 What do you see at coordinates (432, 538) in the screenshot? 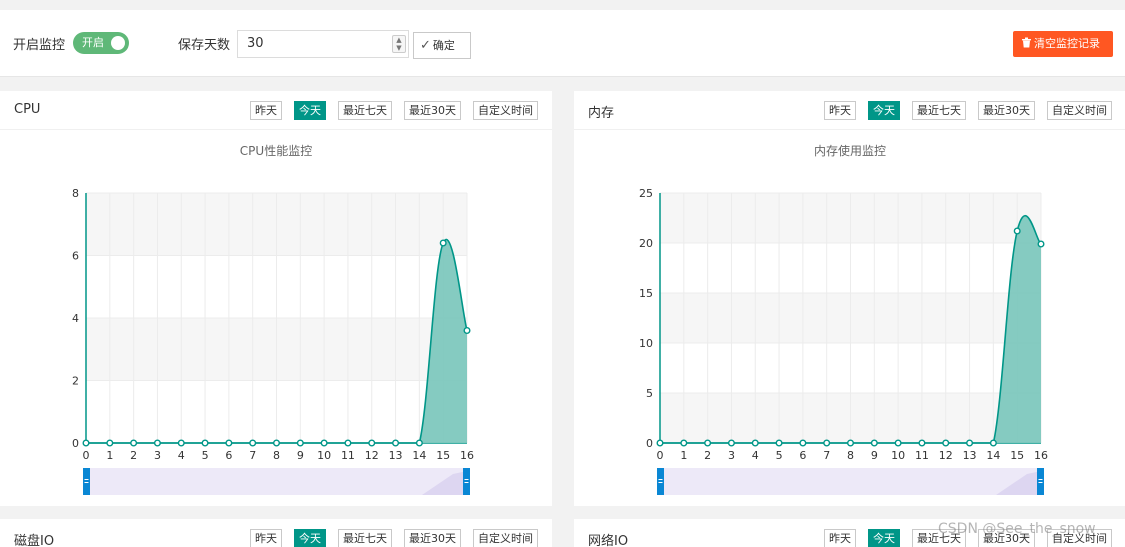
I see `tab-last-30-days: 最近30天` at bounding box center [432, 538].